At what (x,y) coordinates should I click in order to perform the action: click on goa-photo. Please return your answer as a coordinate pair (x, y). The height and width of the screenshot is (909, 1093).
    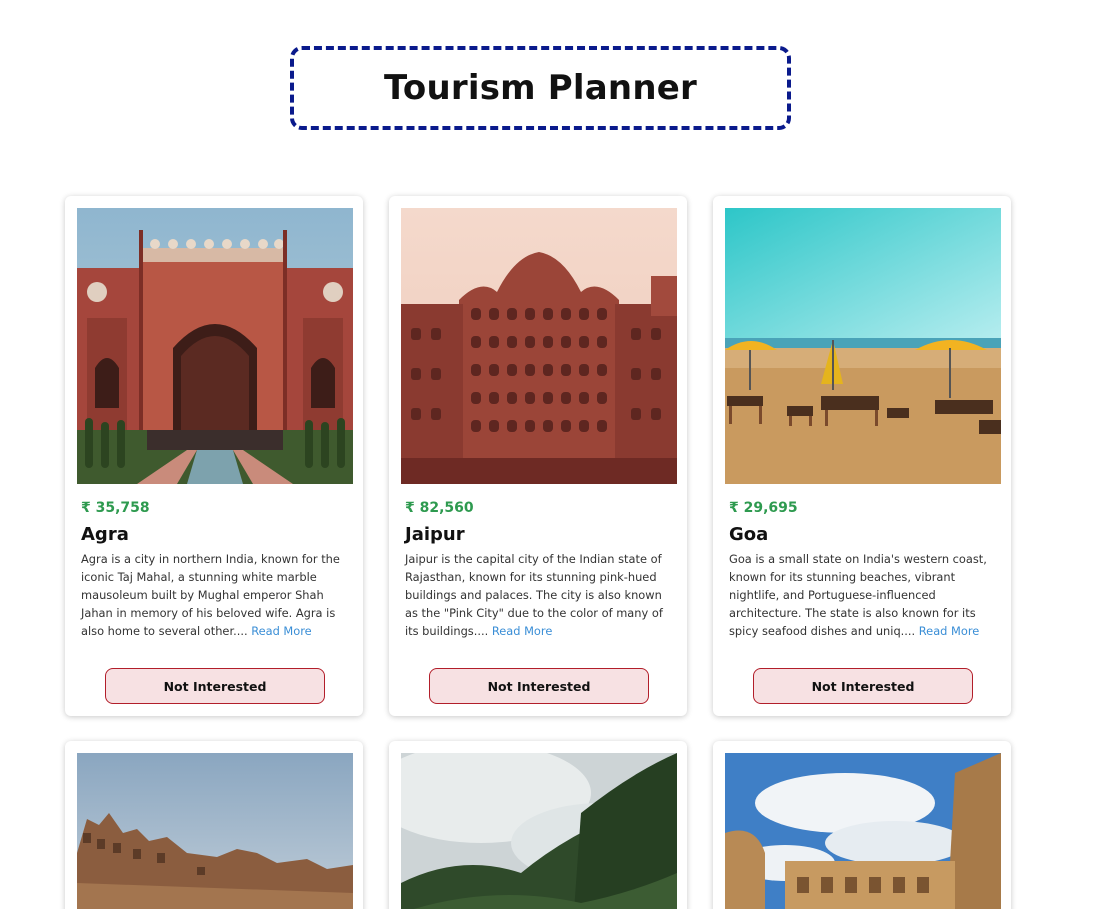
    Looking at the image, I should click on (863, 346).